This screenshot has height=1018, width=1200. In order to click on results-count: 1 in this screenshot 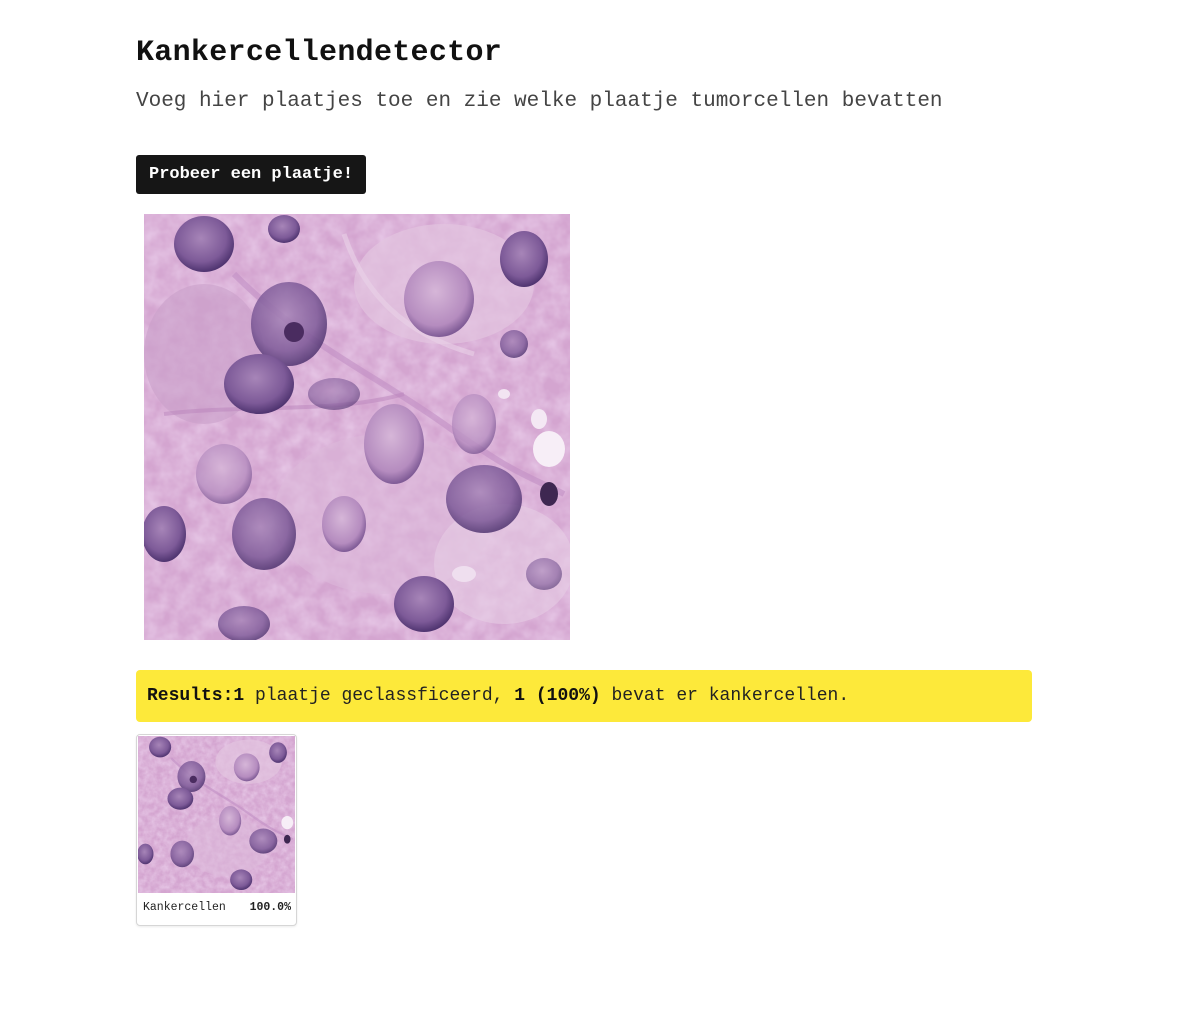, I will do `click(239, 696)`.